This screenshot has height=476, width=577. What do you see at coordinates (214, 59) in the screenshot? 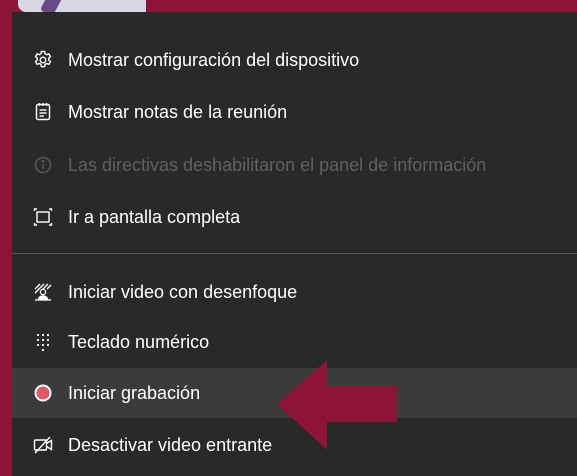
I see `menu-item-label: Mostrar configuración del dispositivo` at bounding box center [214, 59].